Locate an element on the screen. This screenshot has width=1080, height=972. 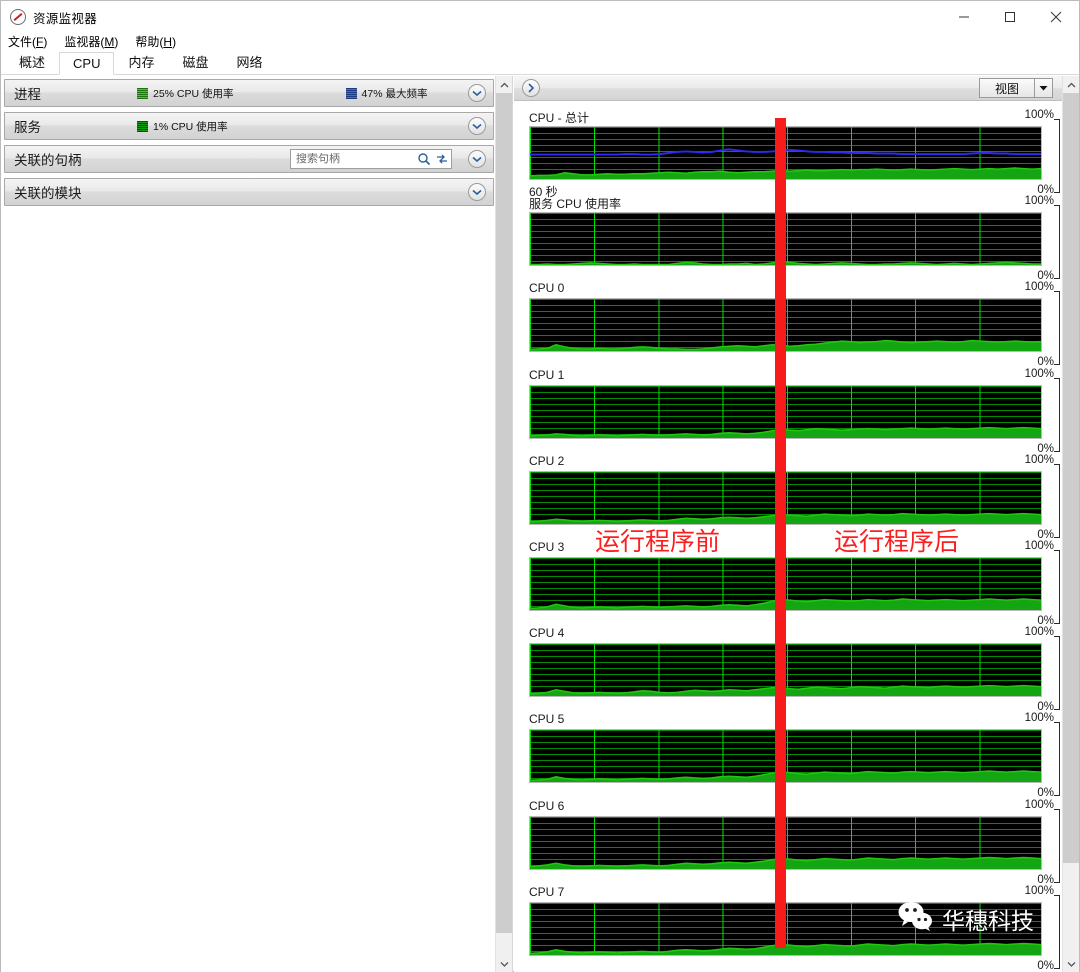
wechat-icon is located at coordinates (916, 919).